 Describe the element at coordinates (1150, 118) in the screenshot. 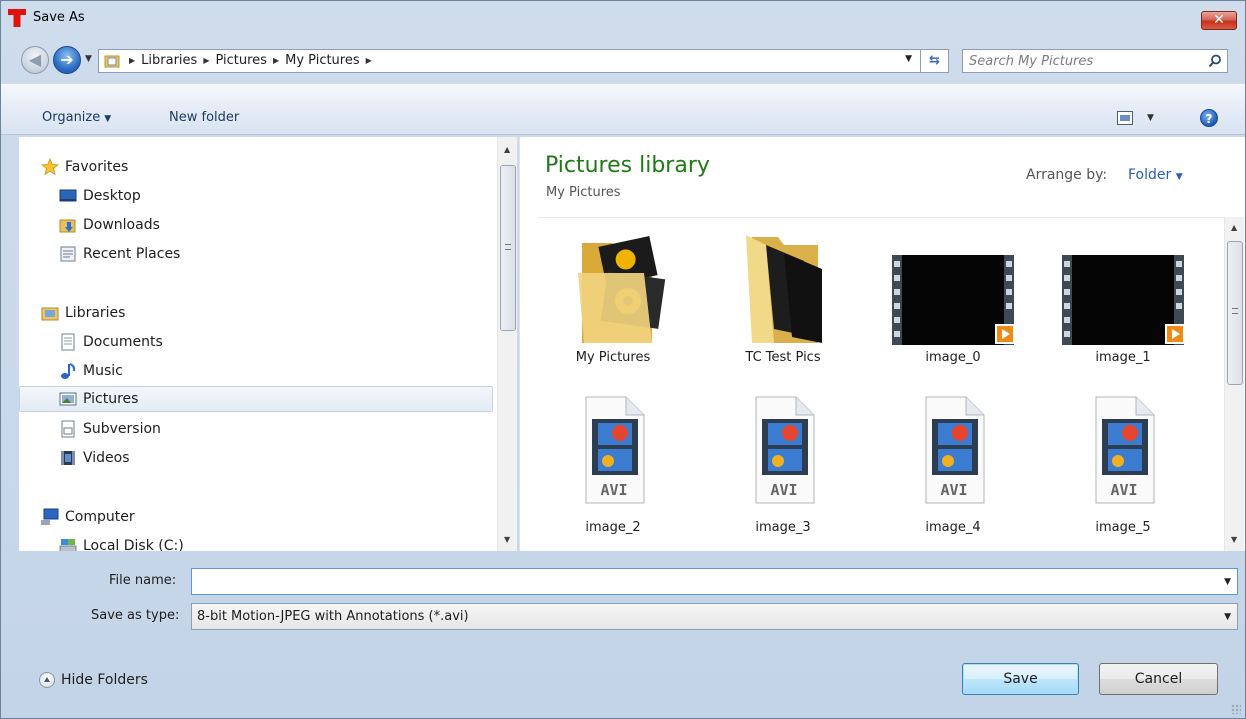

I see `view-options-dropdown-icon: ▼` at that location.